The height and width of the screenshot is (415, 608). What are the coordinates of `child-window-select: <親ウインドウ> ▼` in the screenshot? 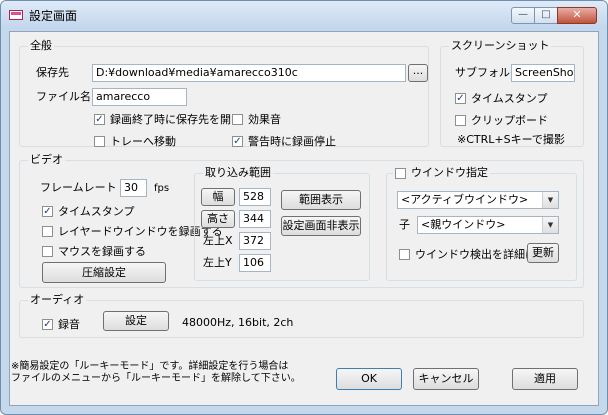 It's located at (488, 225).